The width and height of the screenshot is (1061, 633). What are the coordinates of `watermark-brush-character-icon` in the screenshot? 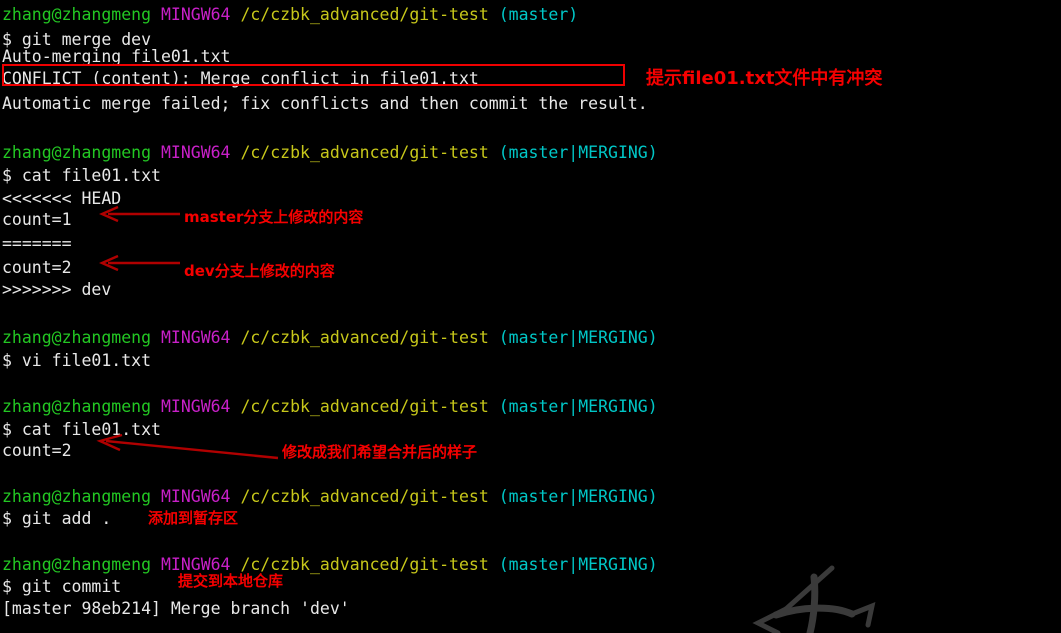 It's located at (814, 599).